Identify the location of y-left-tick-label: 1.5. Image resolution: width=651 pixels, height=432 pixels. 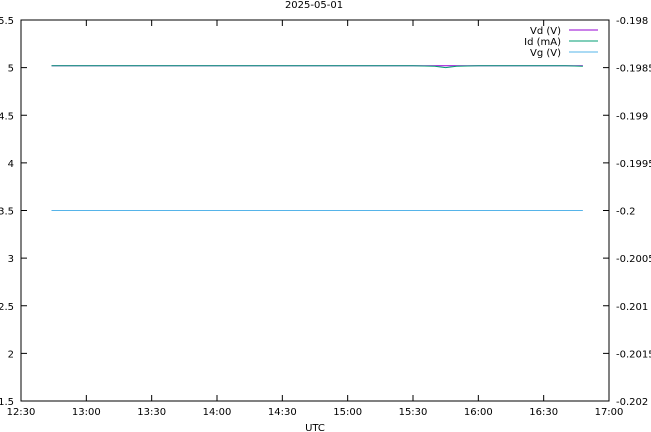
(7, 402).